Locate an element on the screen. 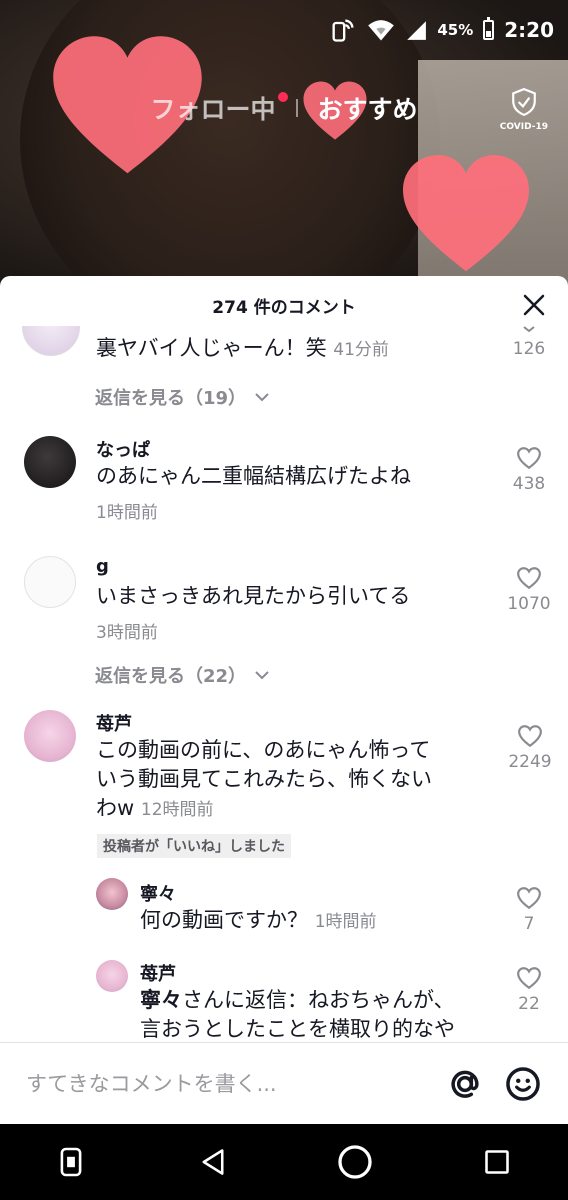 The image size is (568, 1200). back-icon is located at coordinates (213, 1162).